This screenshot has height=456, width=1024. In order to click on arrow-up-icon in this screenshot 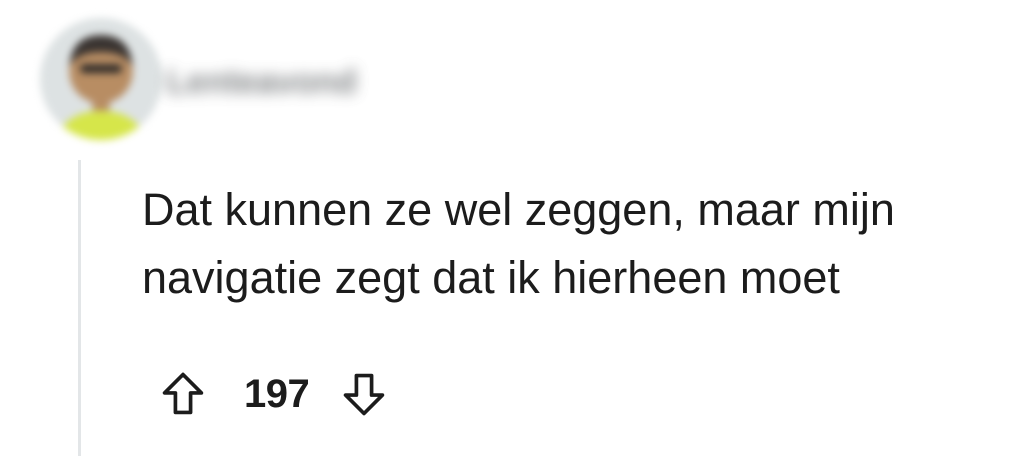, I will do `click(183, 393)`.